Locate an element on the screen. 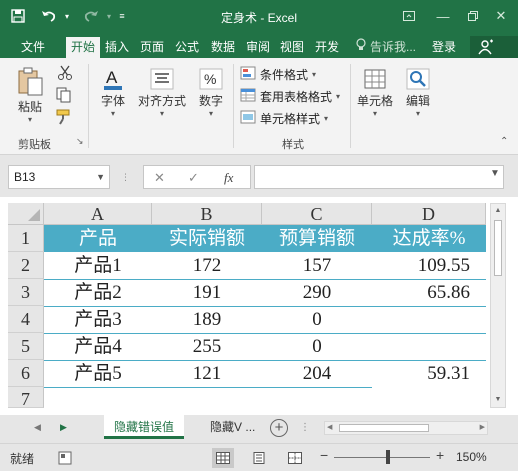 Image resolution: width=518 pixels, height=471 pixels. tab-view: 视图 is located at coordinates (292, 47).